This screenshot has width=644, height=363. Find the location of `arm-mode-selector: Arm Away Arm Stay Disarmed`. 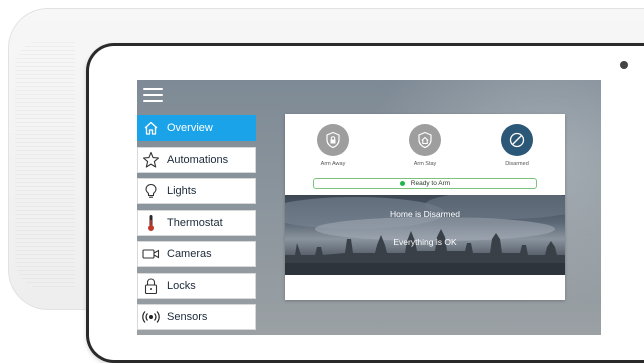

arm-mode-selector: Arm Away Arm Stay Disarmed is located at coordinates (425, 149).